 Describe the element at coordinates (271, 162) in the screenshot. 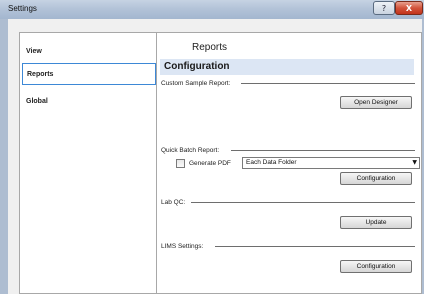

I see `pdf-option-value: Each Data Folder` at that location.